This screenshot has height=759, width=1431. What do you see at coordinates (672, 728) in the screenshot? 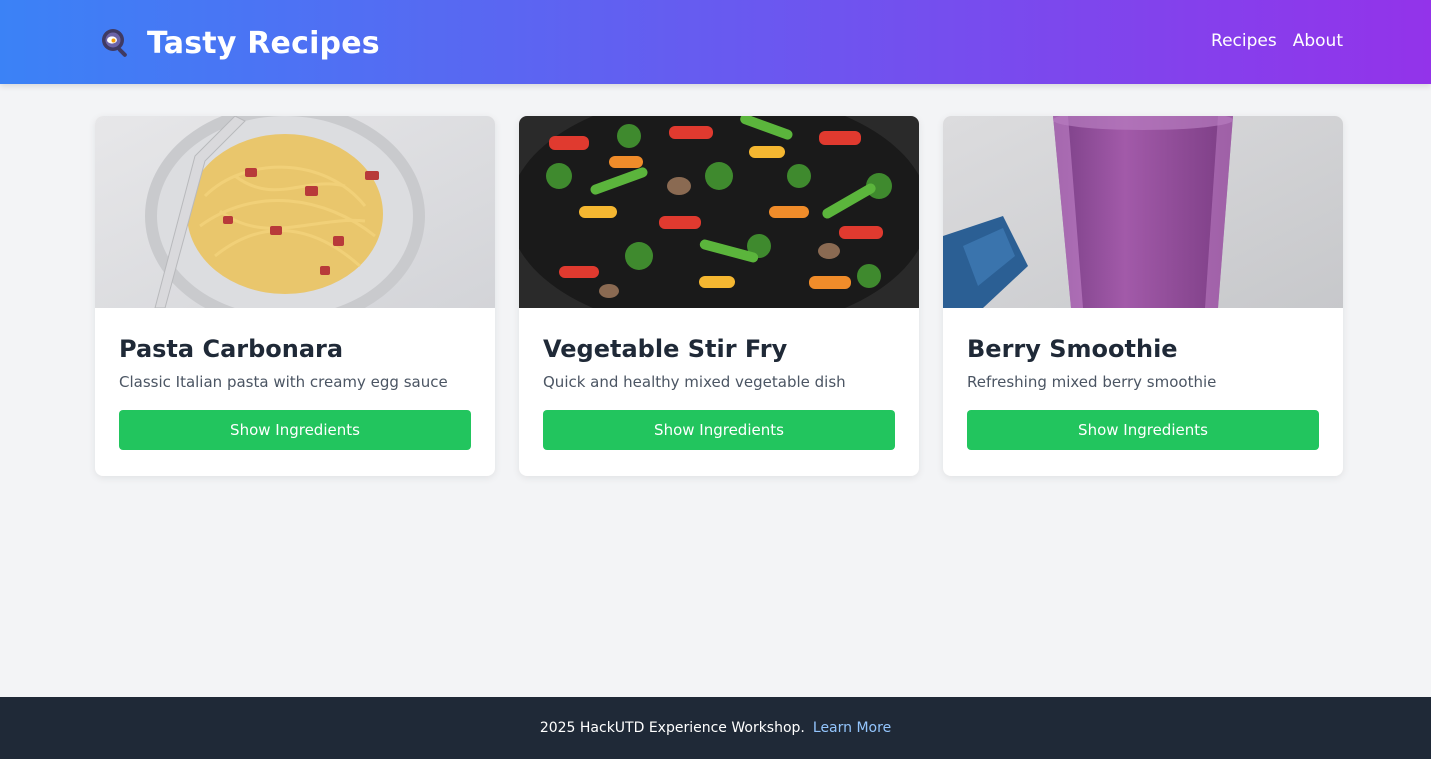
I see `footer-text: 2025 HackUTD Experience Workshop.` at bounding box center [672, 728].